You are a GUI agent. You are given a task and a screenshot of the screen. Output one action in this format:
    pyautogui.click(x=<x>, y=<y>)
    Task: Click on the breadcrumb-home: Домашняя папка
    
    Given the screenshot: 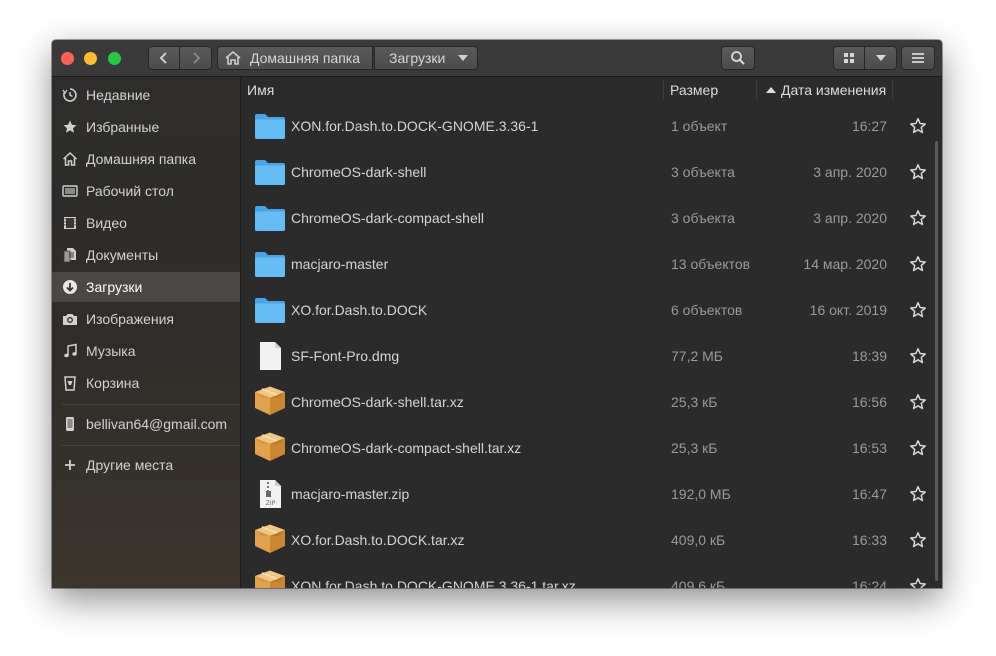 What is the action you would take?
    pyautogui.click(x=295, y=58)
    